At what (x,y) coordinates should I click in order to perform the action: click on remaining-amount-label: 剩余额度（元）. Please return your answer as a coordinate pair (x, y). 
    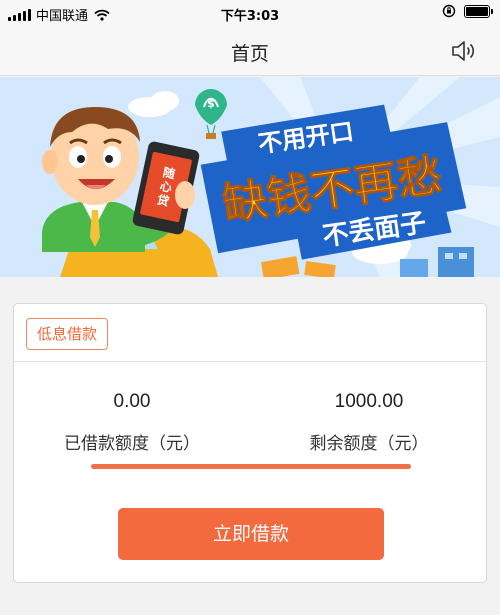
    Looking at the image, I should click on (369, 444).